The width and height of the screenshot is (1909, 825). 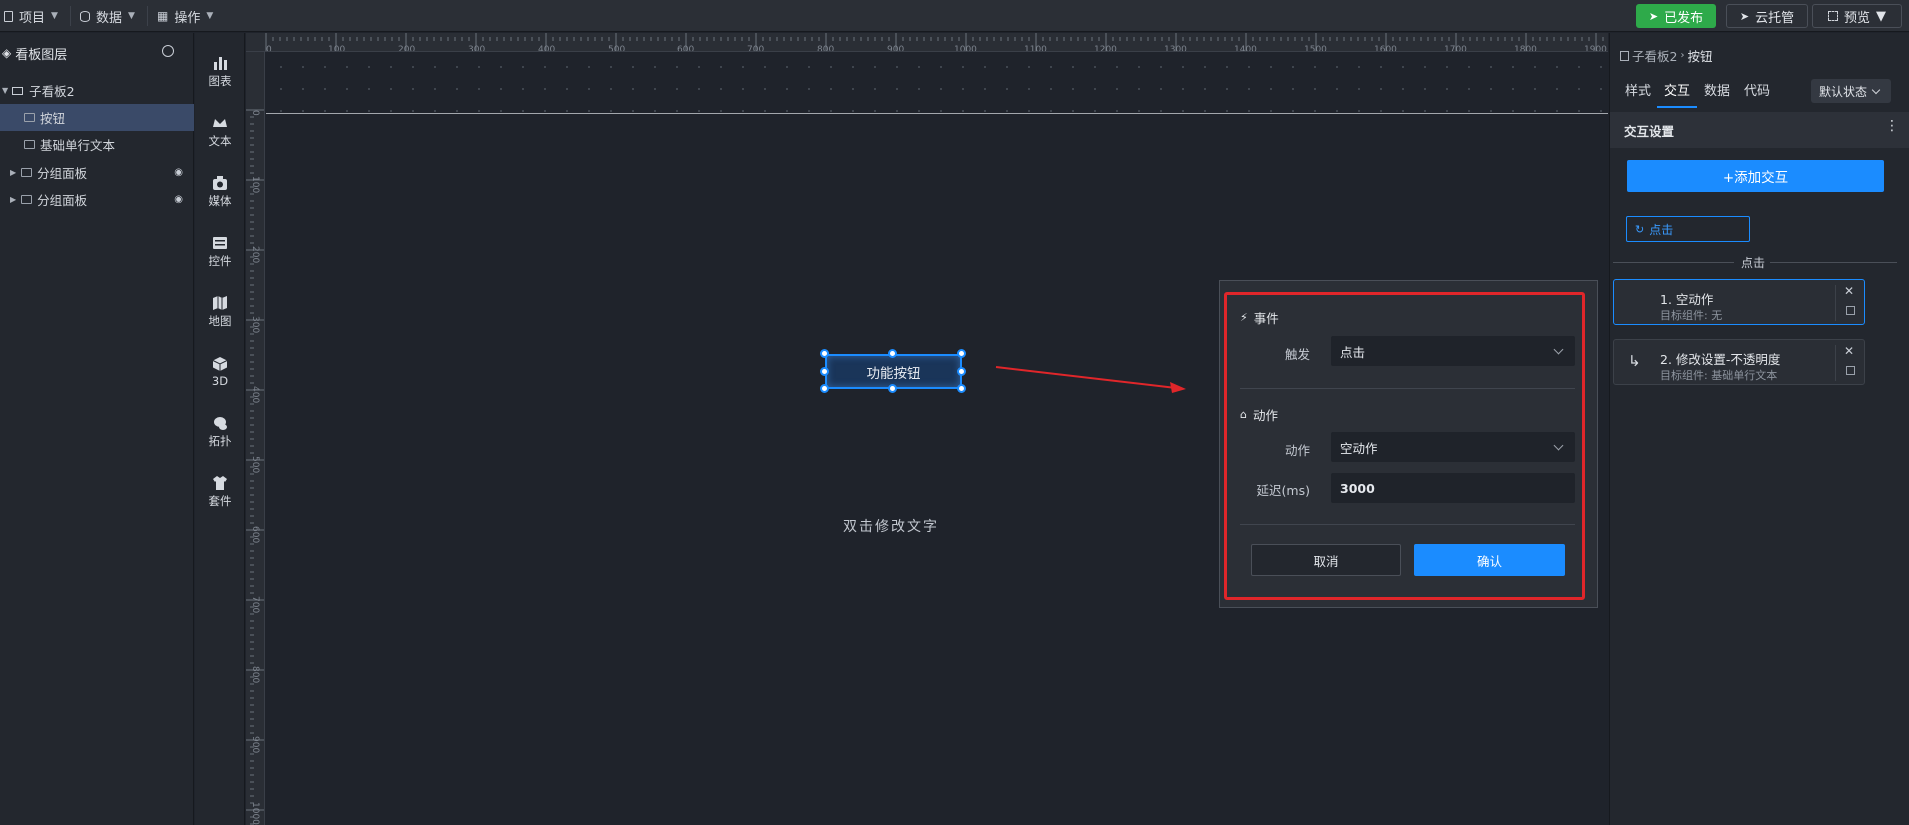 What do you see at coordinates (29, 144) in the screenshot?
I see `text-box-icon` at bounding box center [29, 144].